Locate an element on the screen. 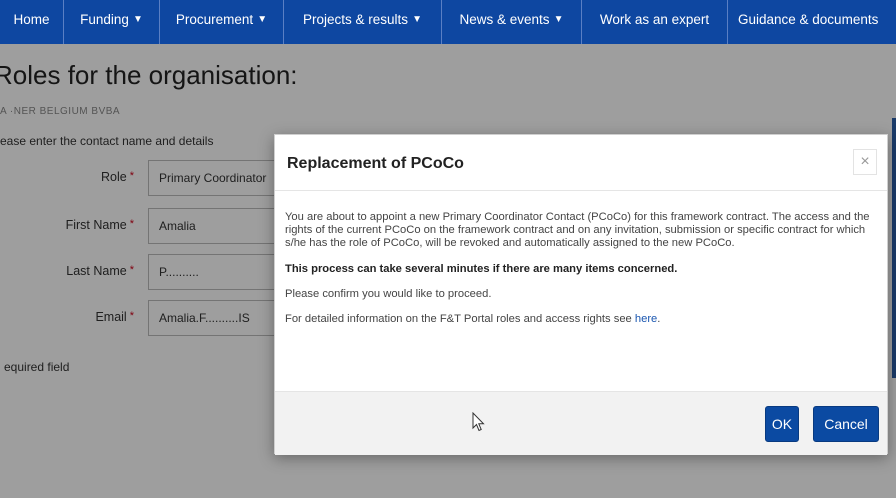 This screenshot has width=896, height=498. nav-work-as-expert: Work as an expert is located at coordinates (655, 22).